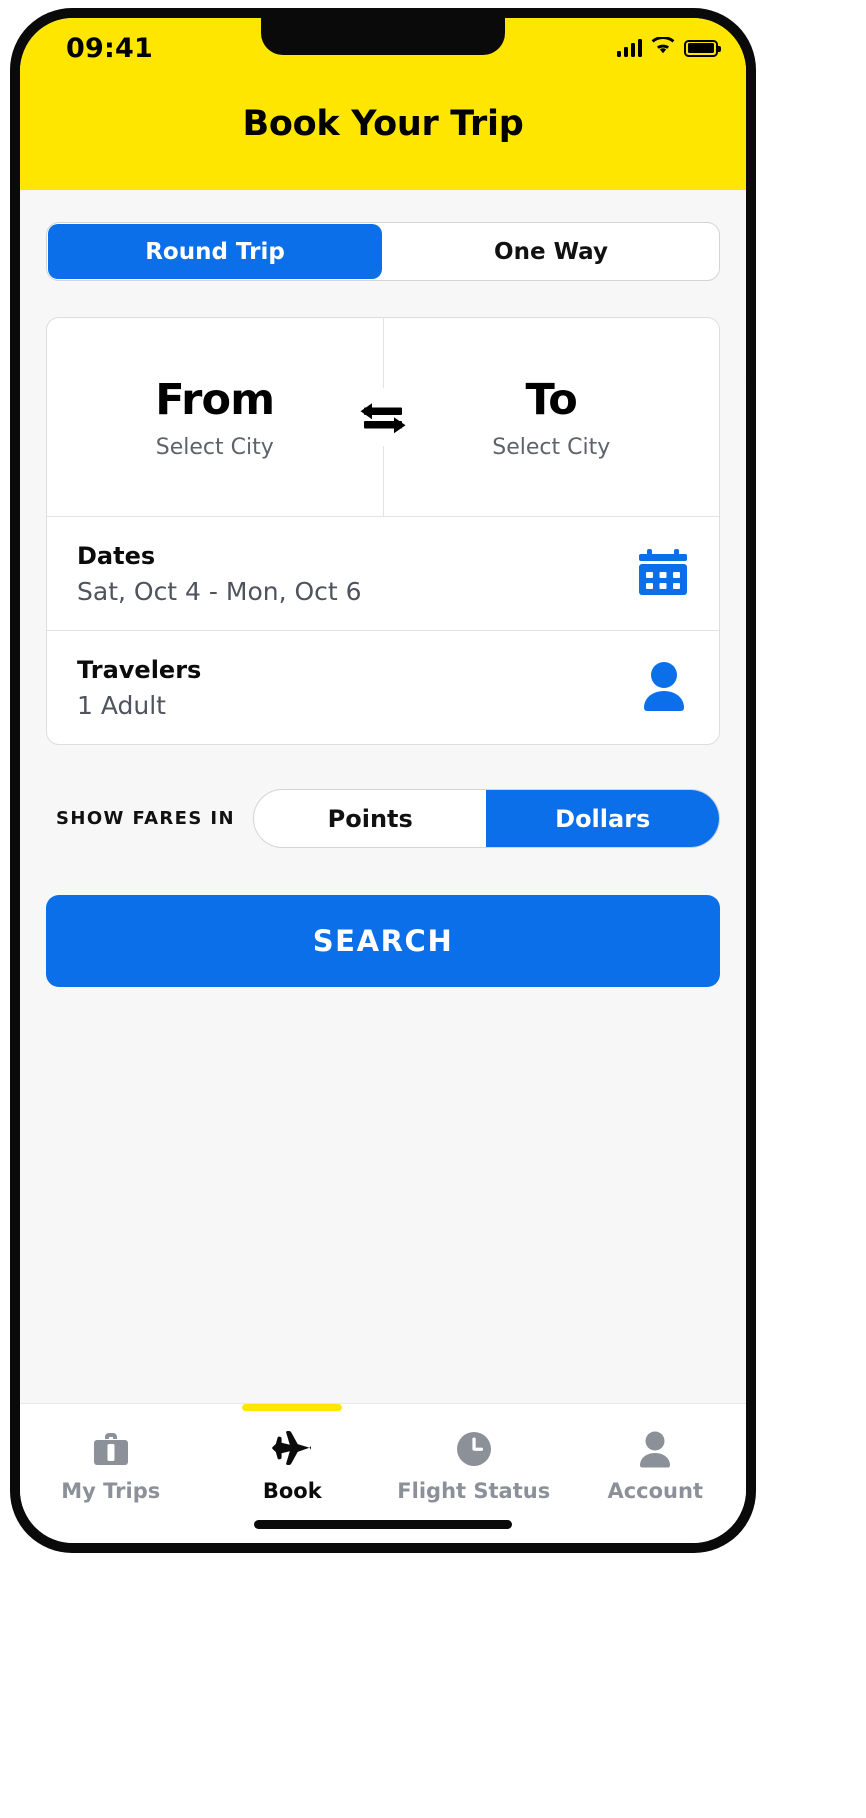 The width and height of the screenshot is (866, 1818). Describe the element at coordinates (109, 48) in the screenshot. I see `status-bar-time: 09:41` at that location.